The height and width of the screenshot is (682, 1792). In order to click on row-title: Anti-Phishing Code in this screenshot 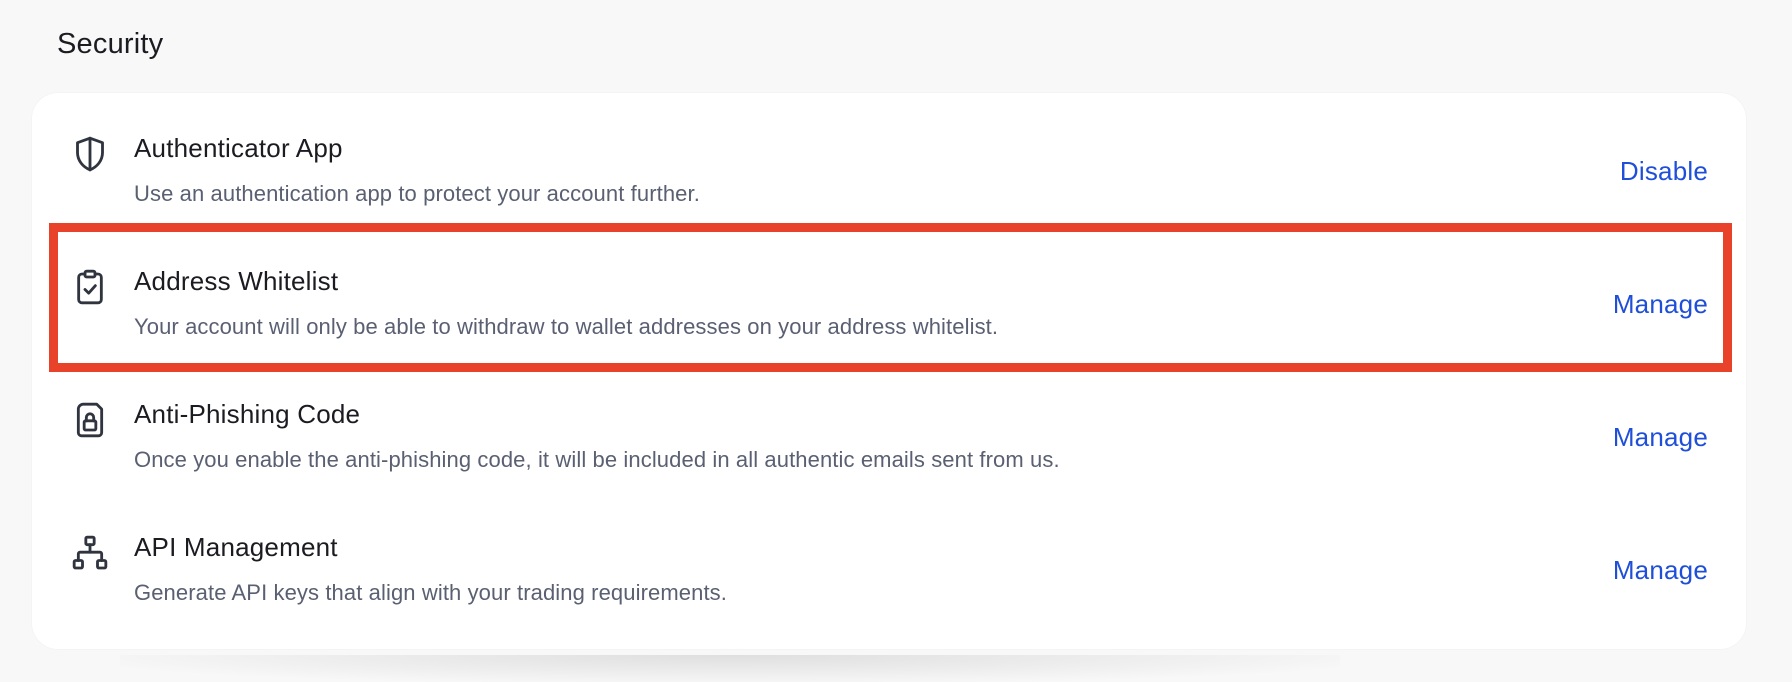, I will do `click(247, 414)`.